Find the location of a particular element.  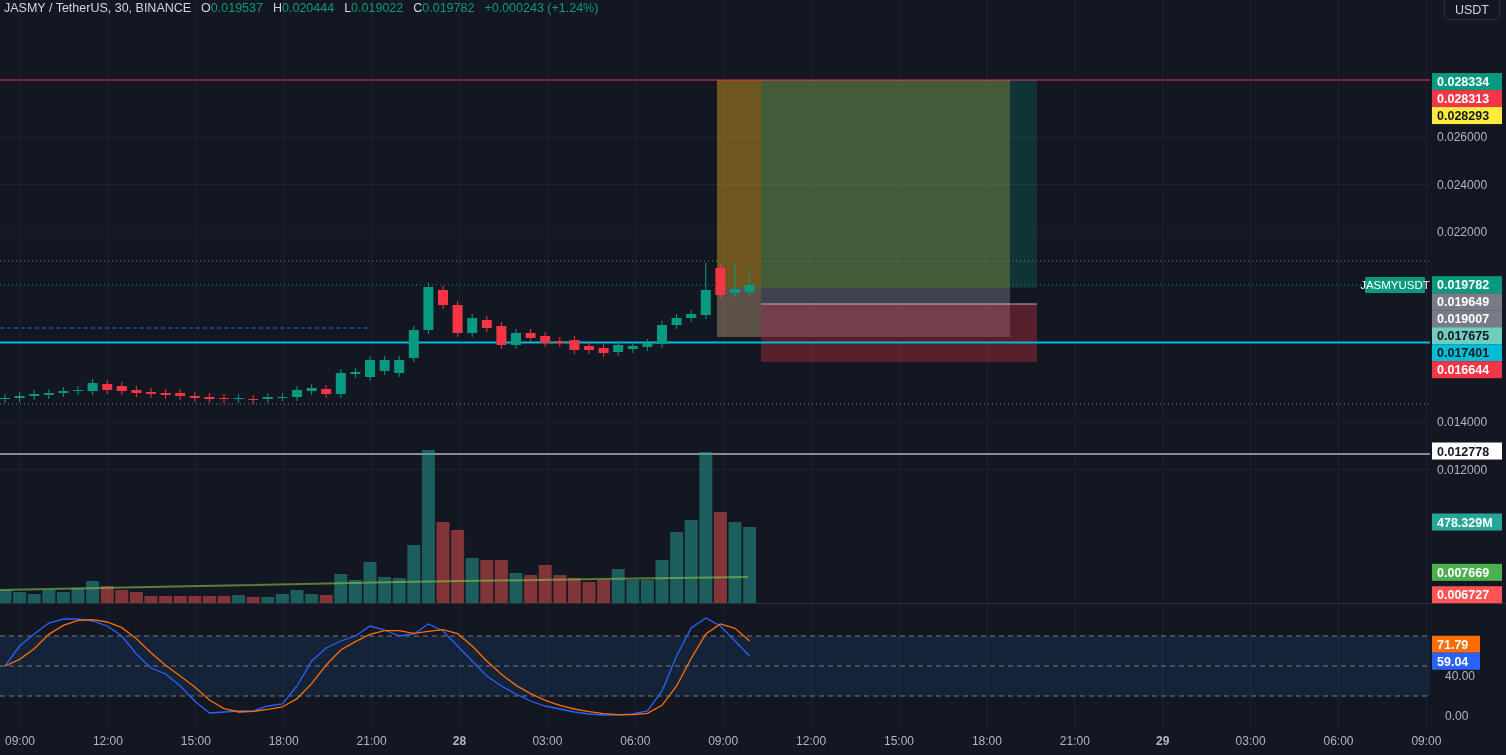

price-label: 0.028313 is located at coordinates (1467, 99).